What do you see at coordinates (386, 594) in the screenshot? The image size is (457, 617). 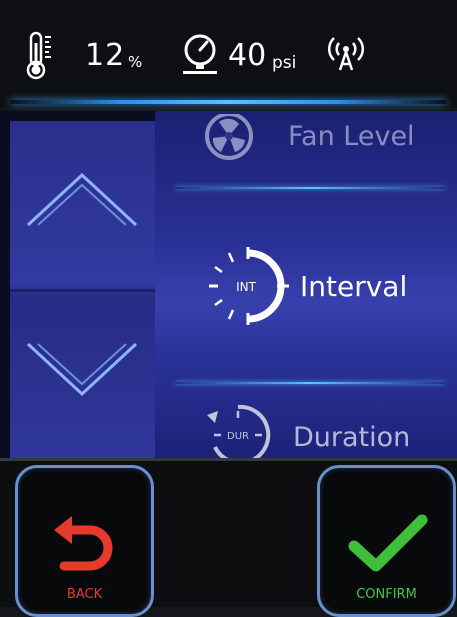 I see `confirm-label: CONFIRM` at bounding box center [386, 594].